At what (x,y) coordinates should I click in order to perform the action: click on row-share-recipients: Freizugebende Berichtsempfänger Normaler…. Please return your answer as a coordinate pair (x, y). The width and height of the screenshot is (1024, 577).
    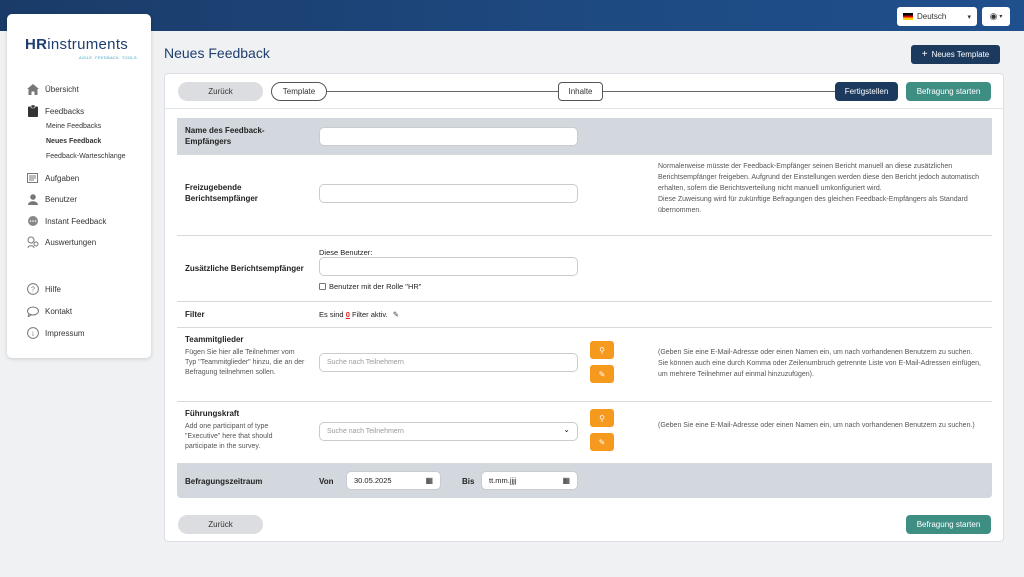
    Looking at the image, I should click on (584, 195).